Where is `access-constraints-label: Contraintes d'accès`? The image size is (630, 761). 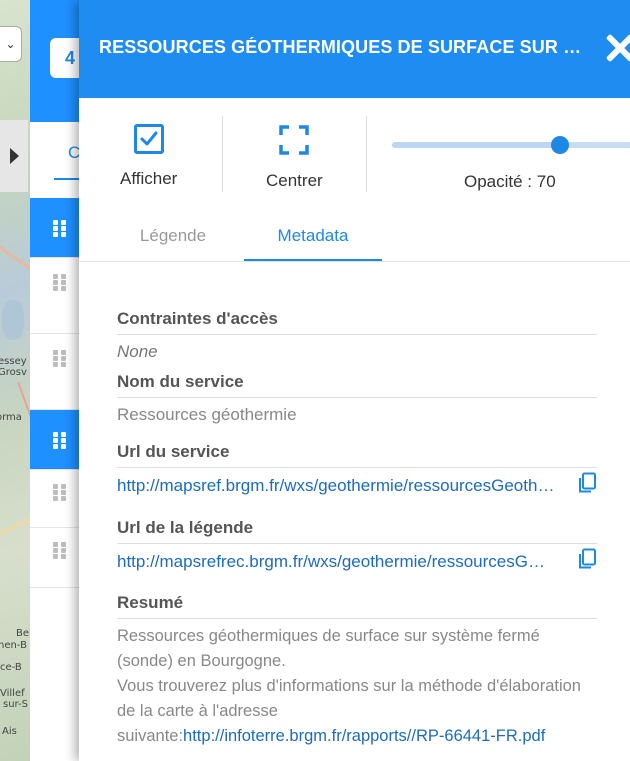 access-constraints-label: Contraintes d'accès is located at coordinates (197, 318).